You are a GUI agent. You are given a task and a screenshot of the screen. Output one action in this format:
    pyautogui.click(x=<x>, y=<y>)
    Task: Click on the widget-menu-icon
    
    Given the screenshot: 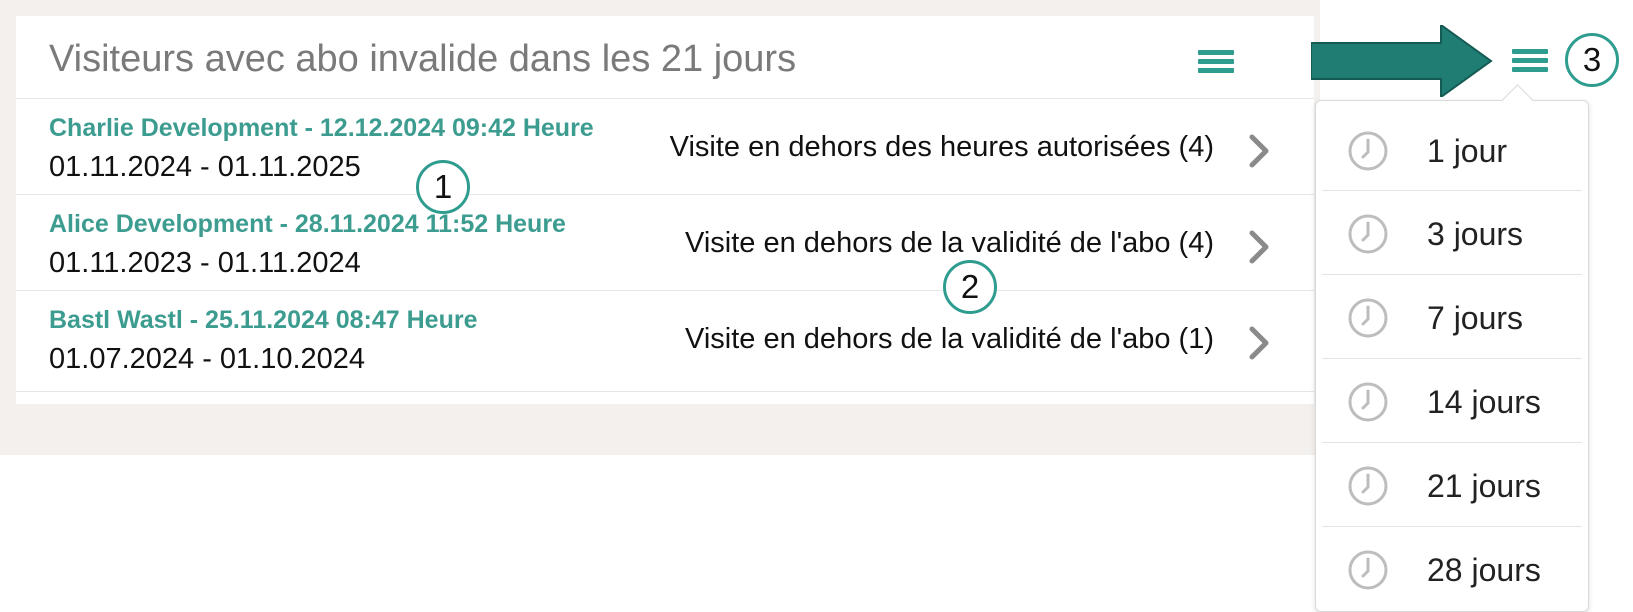 What is the action you would take?
    pyautogui.click(x=1216, y=61)
    